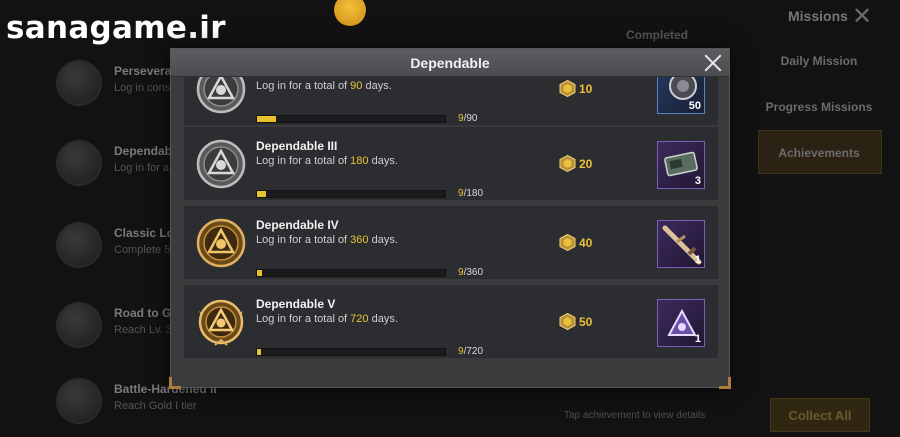 The width and height of the screenshot is (900, 437). I want to click on watermark-text: sanagame.ir, so click(116, 28).